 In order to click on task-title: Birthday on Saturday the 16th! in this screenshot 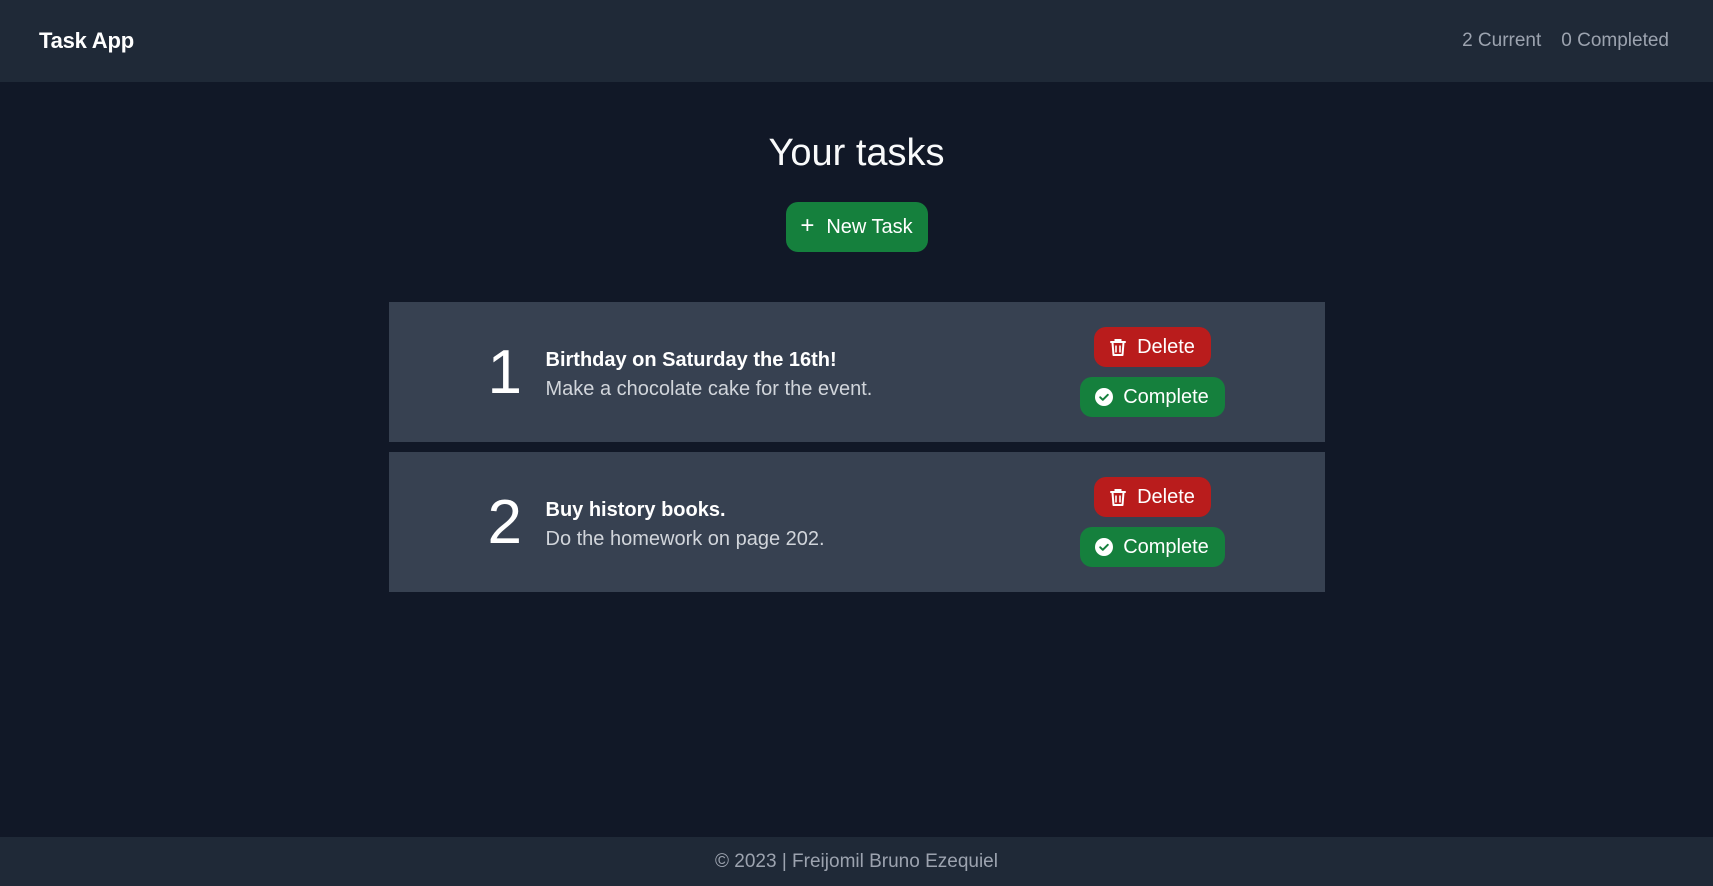, I will do `click(691, 360)`.